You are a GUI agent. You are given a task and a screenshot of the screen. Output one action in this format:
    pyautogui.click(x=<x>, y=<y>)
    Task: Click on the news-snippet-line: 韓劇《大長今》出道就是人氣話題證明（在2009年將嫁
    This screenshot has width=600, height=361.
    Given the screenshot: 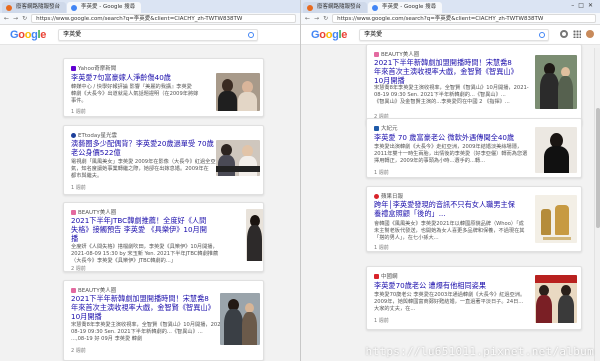 What is the action you would take?
    pyautogui.click(x=135, y=94)
    